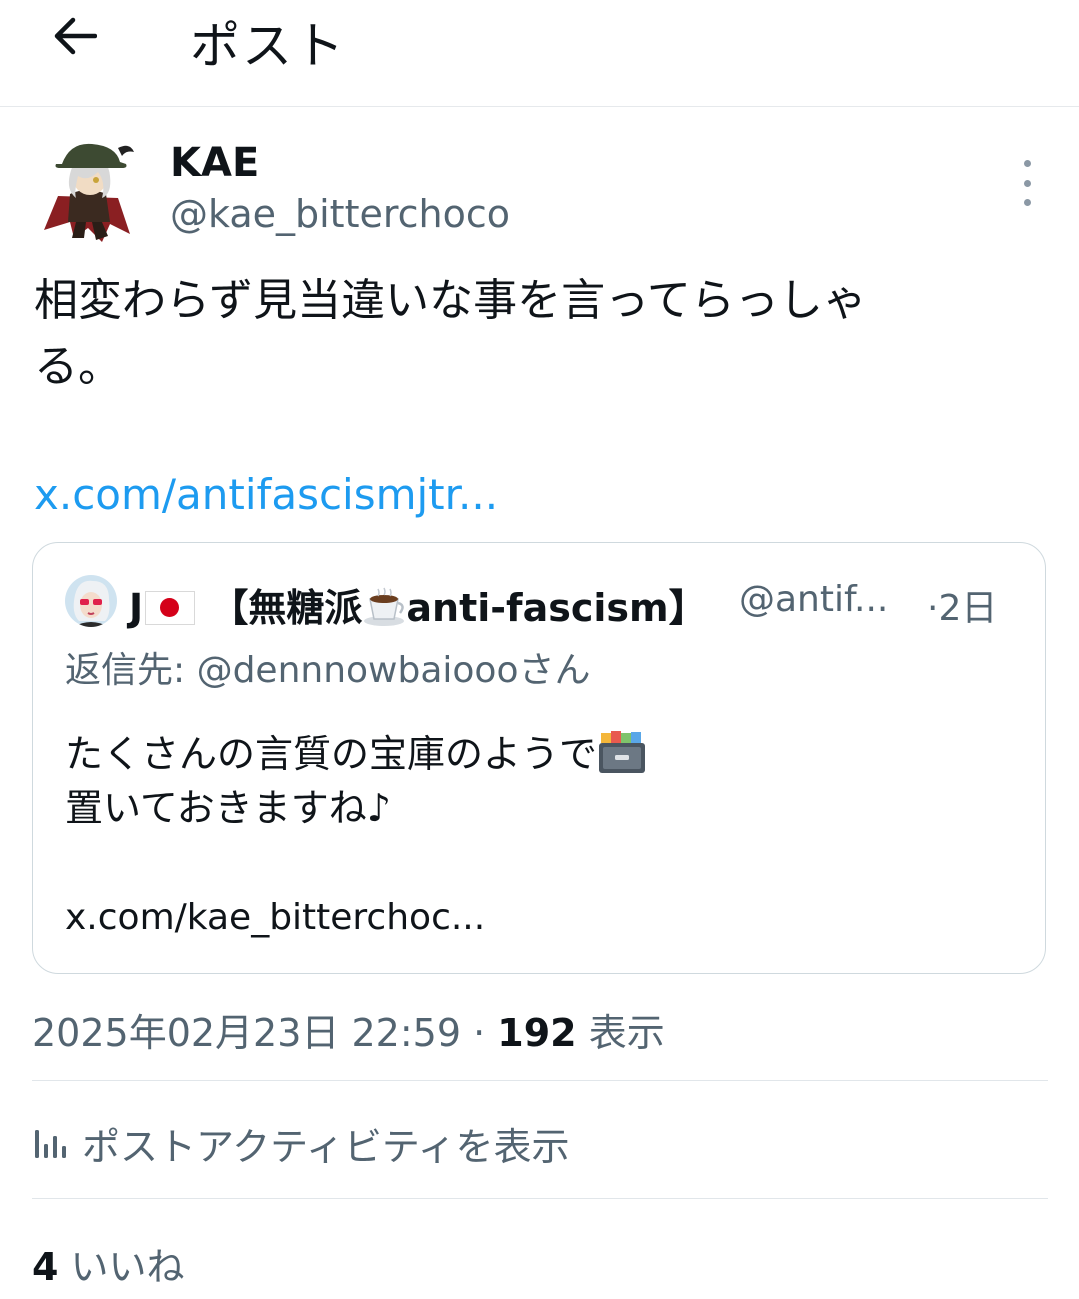  I want to click on post-activity-label: ポストアクティビティを表示, so click(326, 1146).